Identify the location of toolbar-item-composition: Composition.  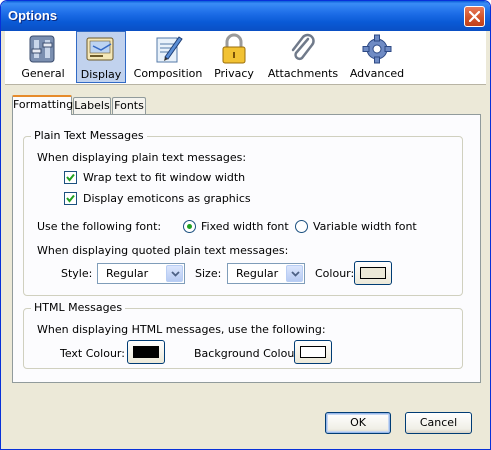
(168, 57).